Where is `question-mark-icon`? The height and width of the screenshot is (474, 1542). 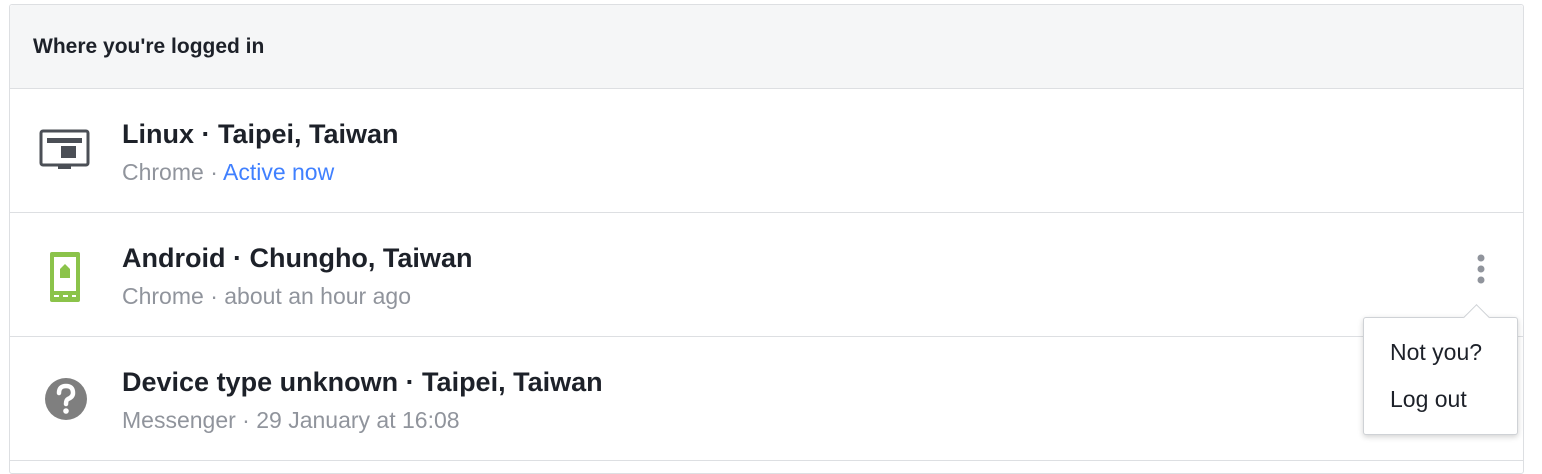
question-mark-icon is located at coordinates (66, 399).